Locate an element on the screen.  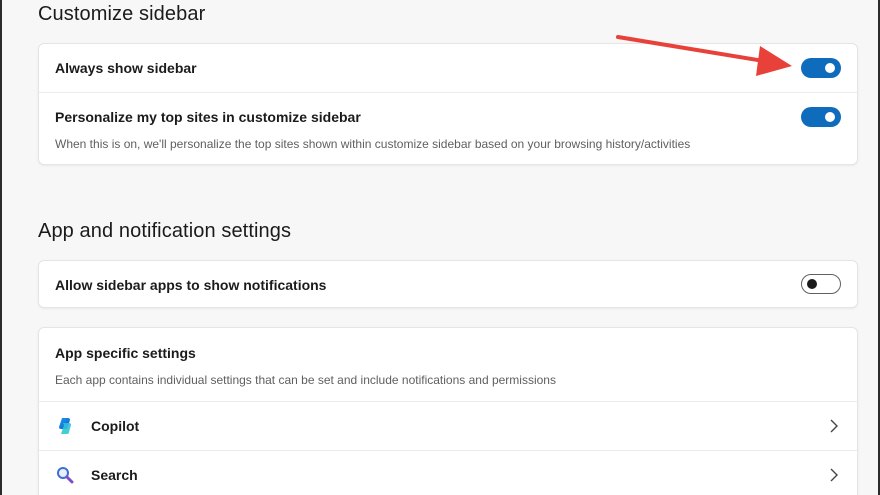
always-show-sidebar-toggle is located at coordinates (821, 68).